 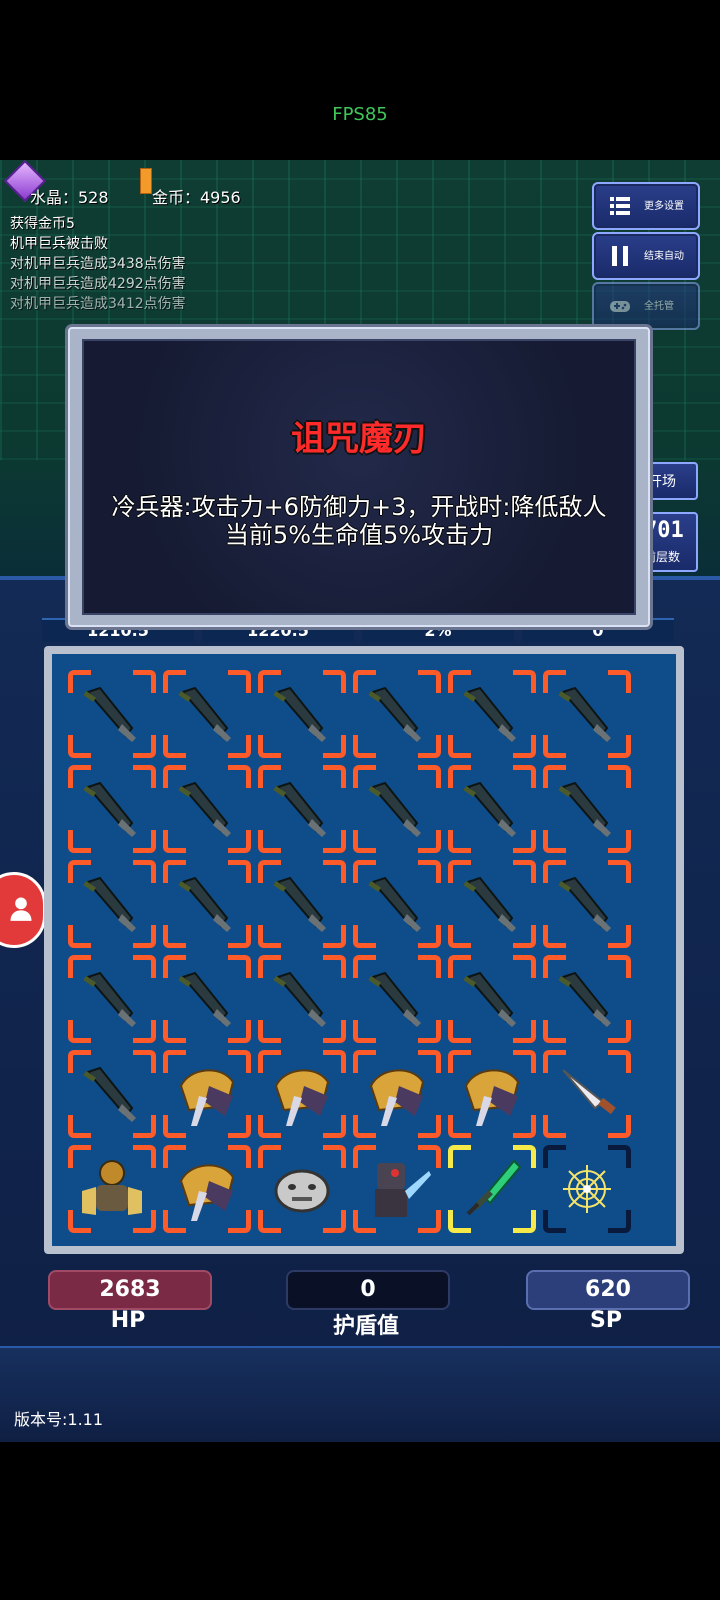 I want to click on inventory-slot-mech-warrior, so click(x=112, y=1189).